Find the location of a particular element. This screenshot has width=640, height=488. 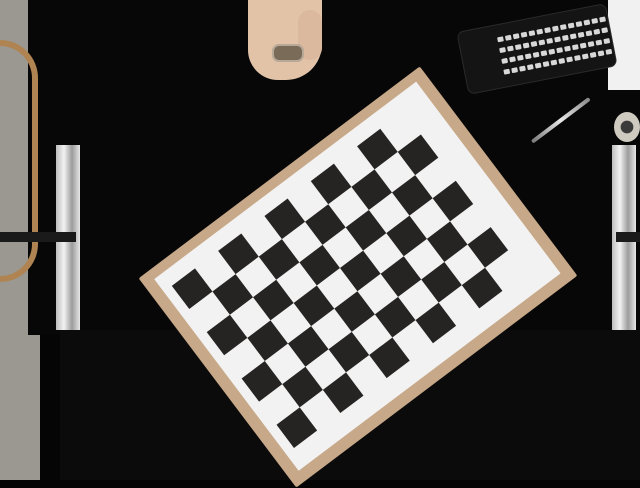

ring is located at coordinates (288, 53).